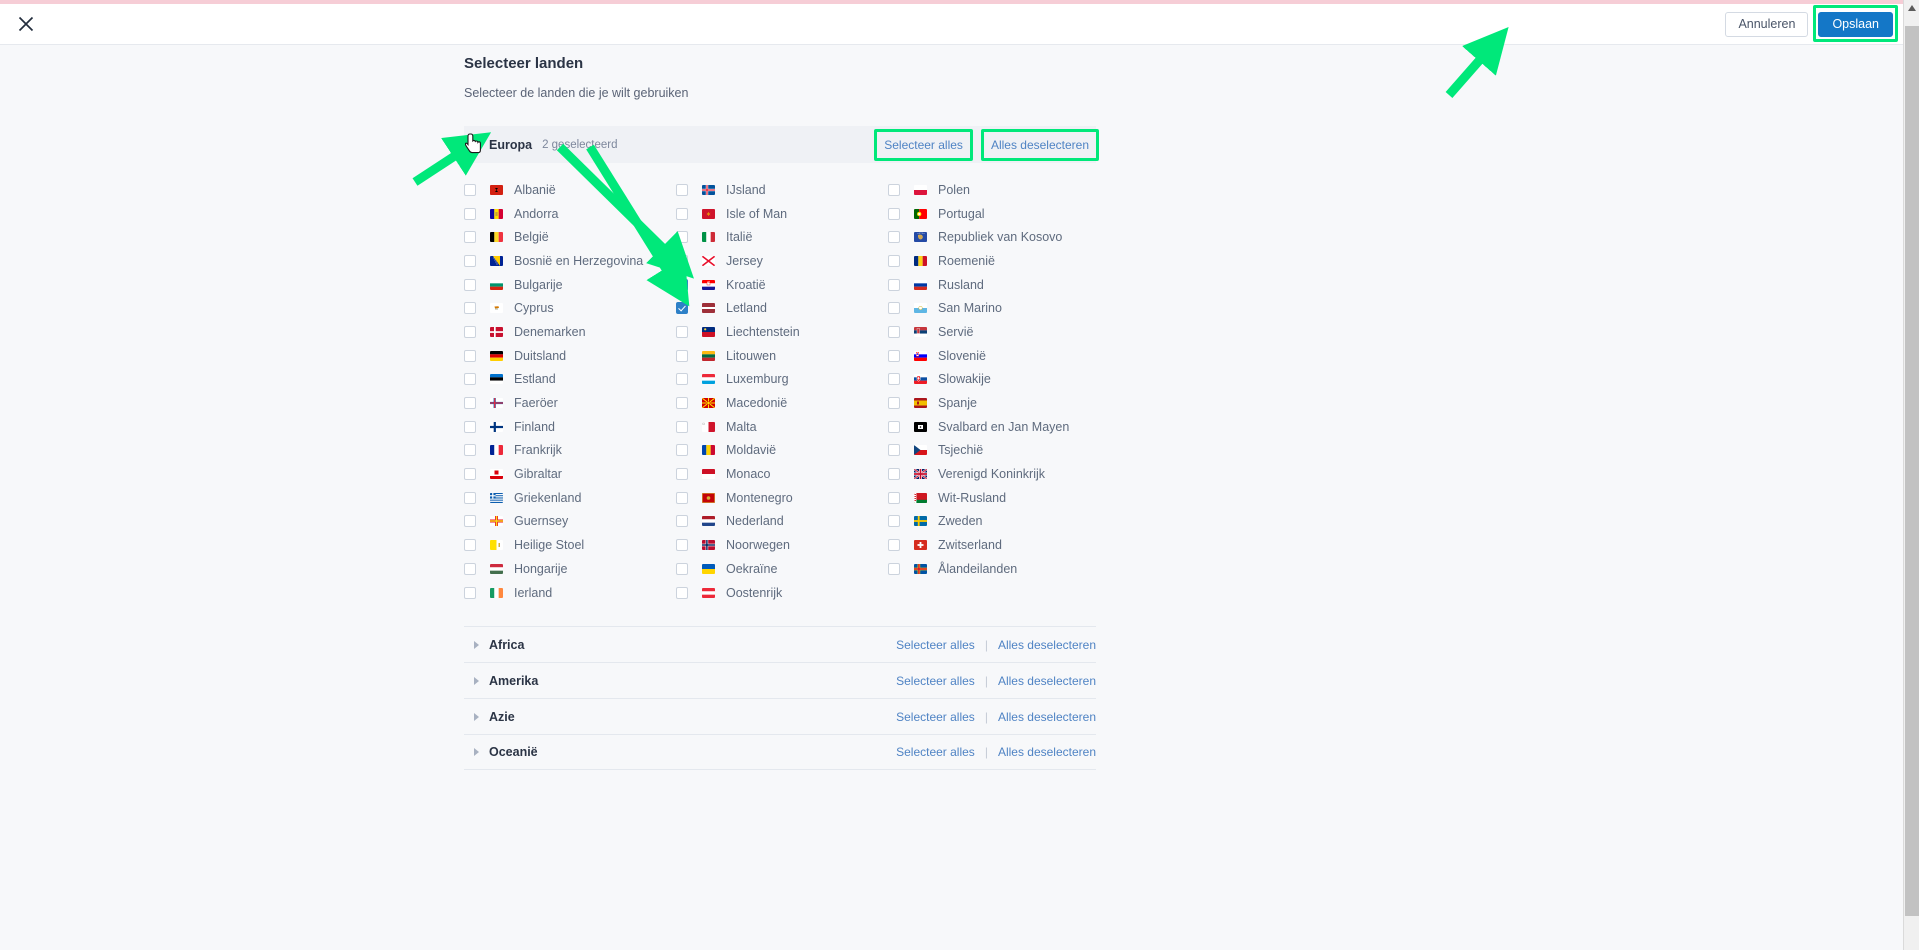 Image resolution: width=1919 pixels, height=950 pixels. Describe the element at coordinates (994, 569) in the screenshot. I see `country-row: Ålandeilanden` at that location.